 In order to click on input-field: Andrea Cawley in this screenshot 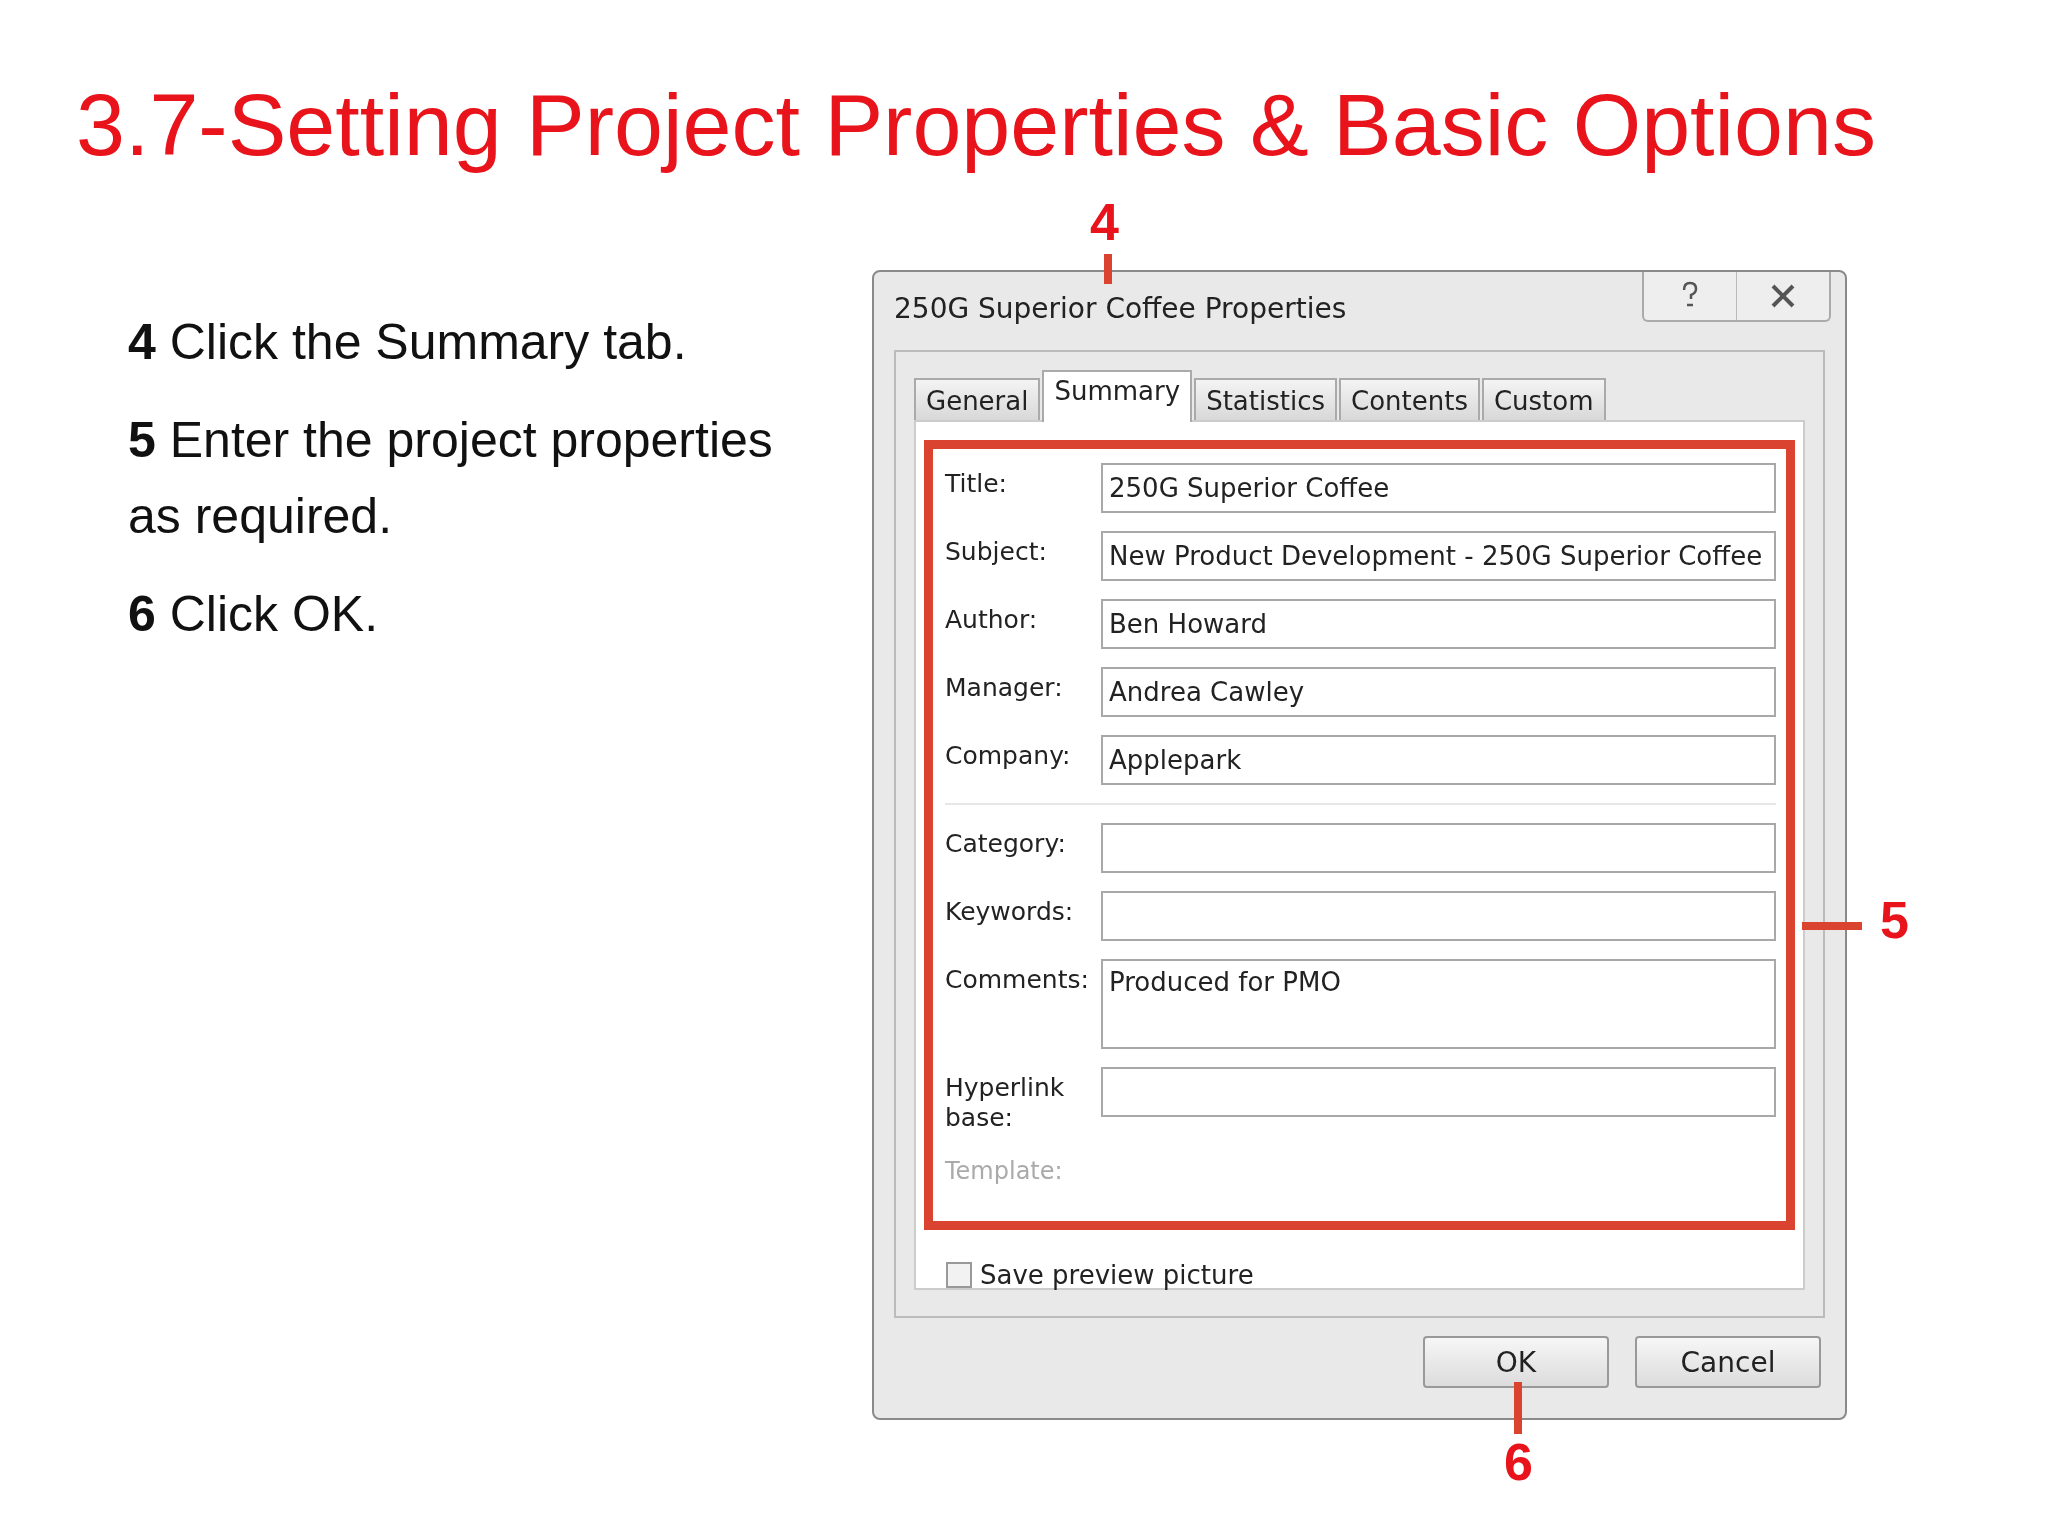, I will do `click(1438, 692)`.